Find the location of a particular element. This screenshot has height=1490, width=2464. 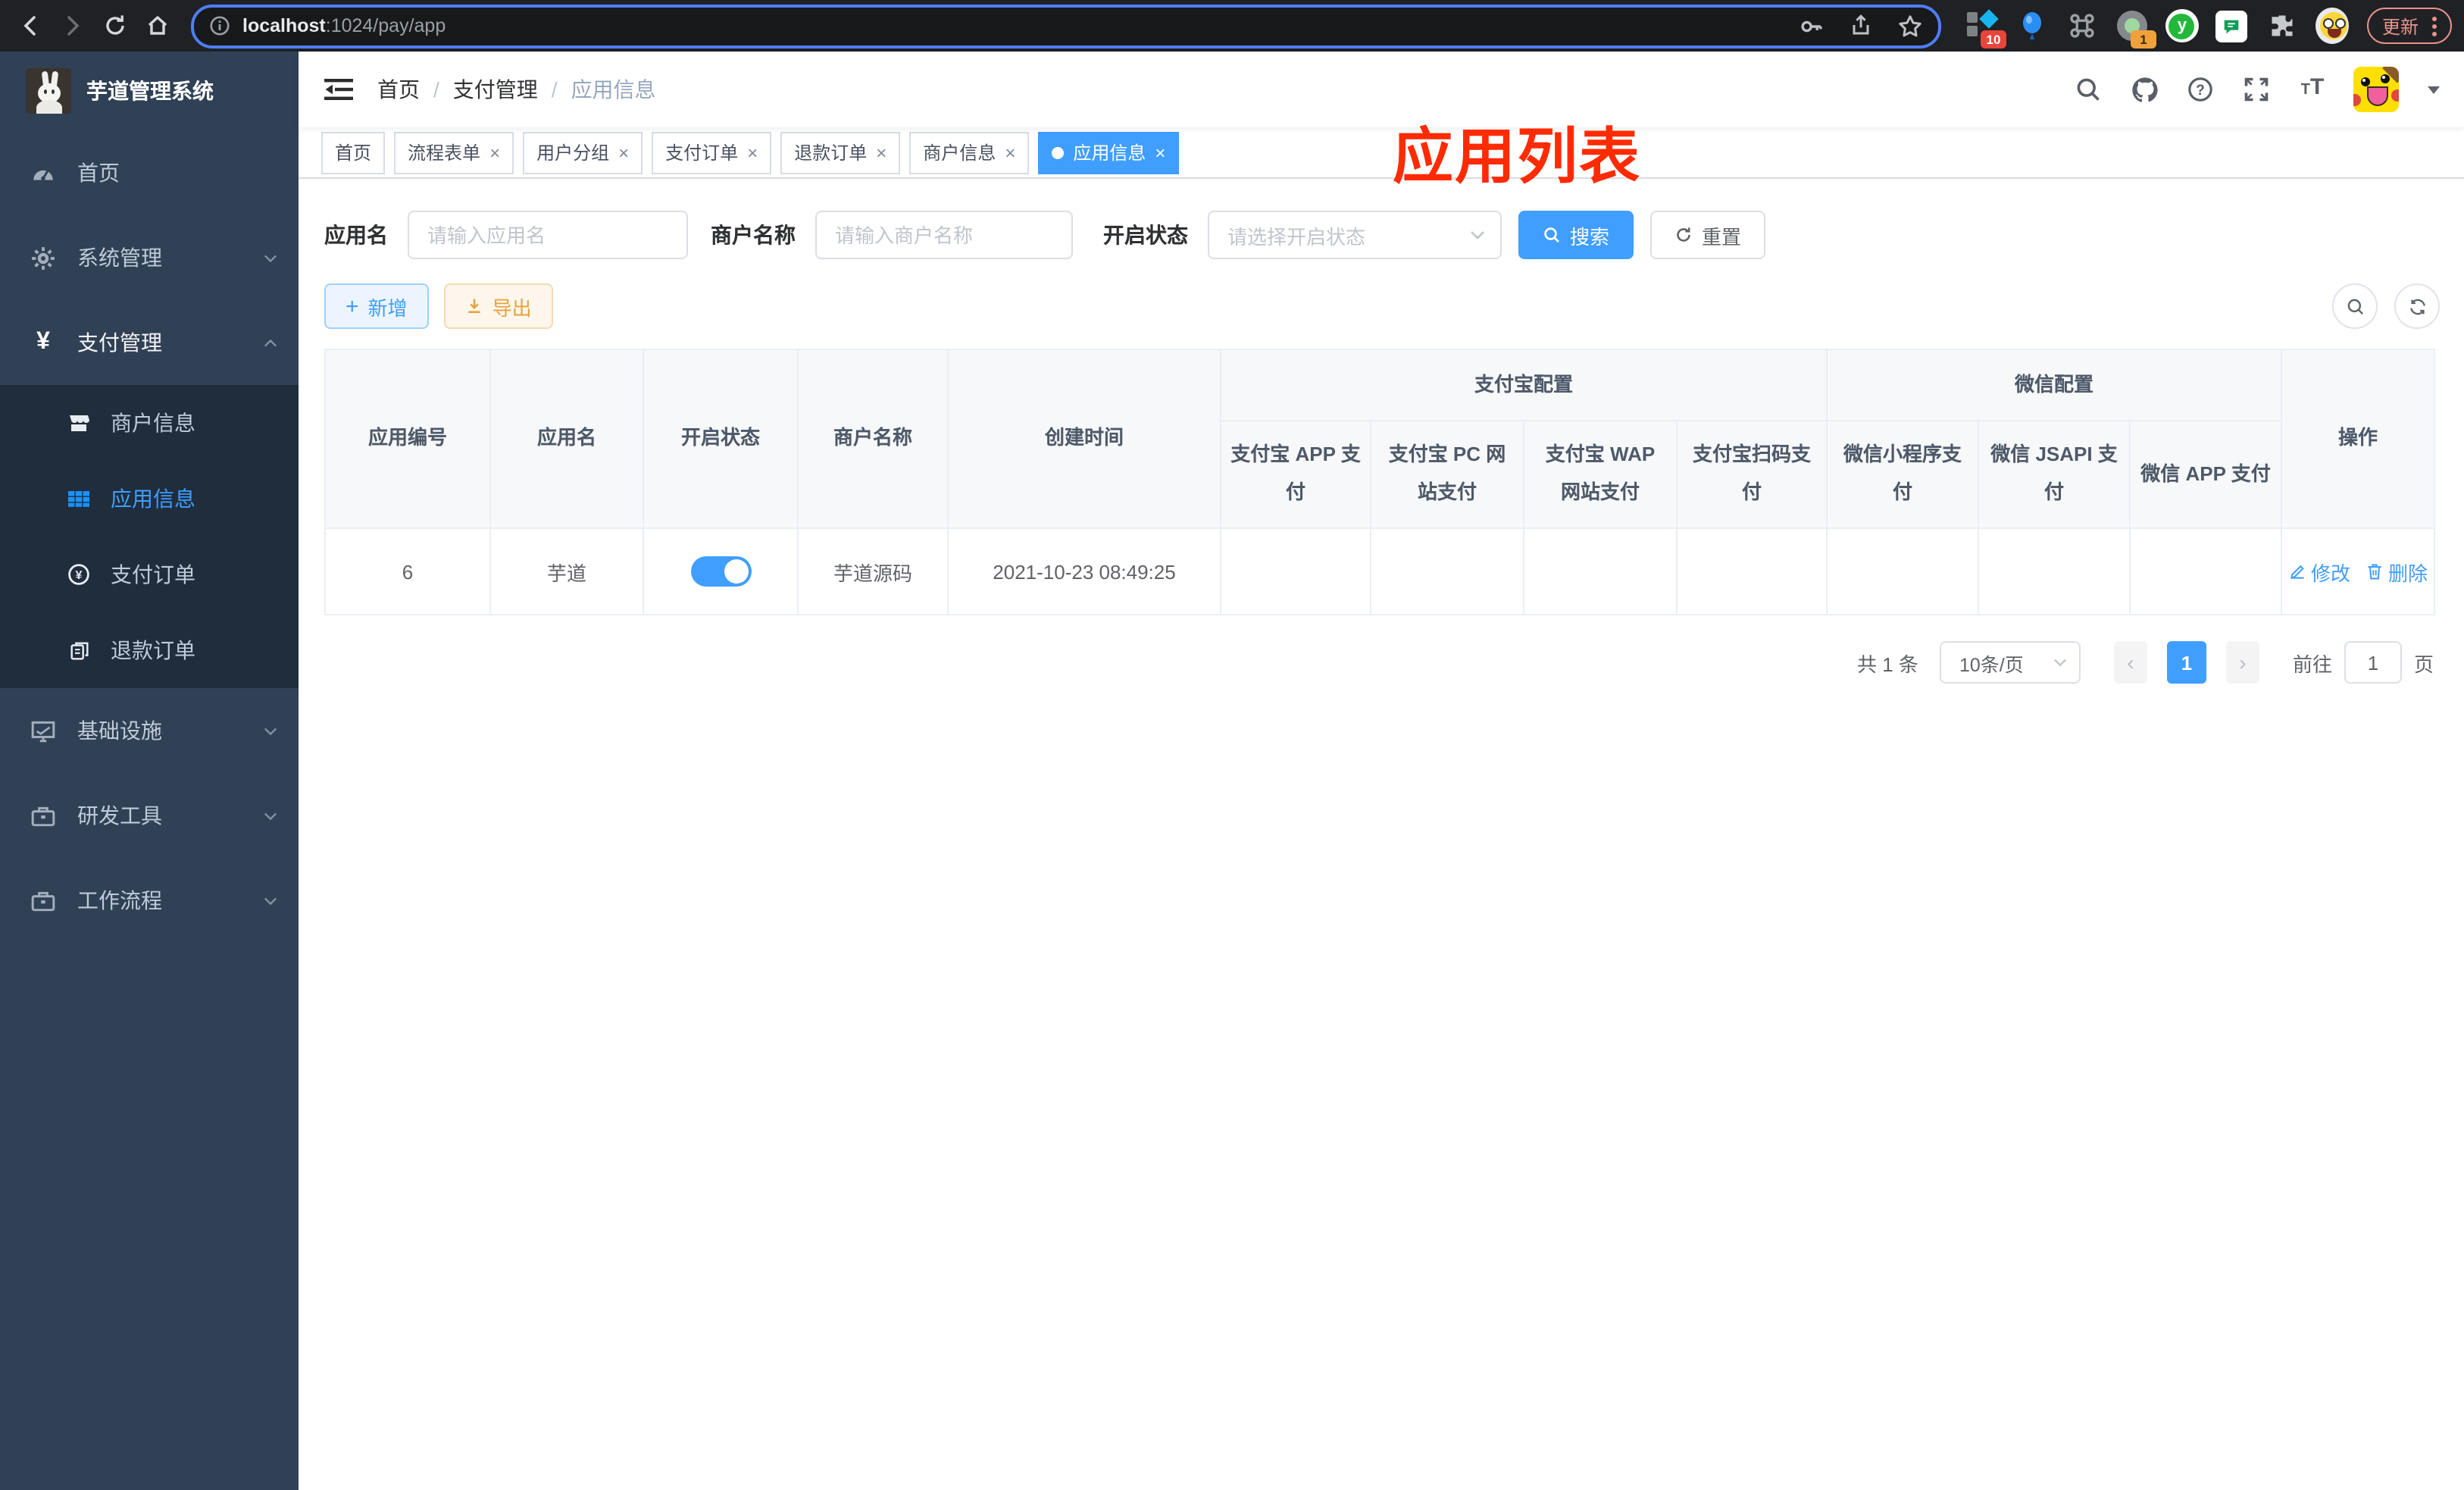

font-size-icon: TT is located at coordinates (2312, 89).